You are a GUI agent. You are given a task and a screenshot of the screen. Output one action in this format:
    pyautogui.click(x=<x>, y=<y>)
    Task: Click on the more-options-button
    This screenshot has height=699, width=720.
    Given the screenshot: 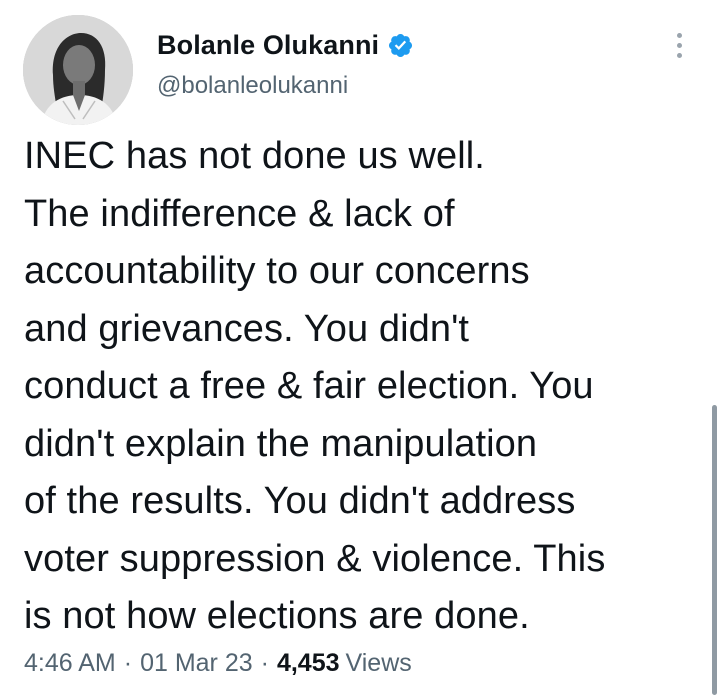 What is the action you would take?
    pyautogui.click(x=679, y=45)
    